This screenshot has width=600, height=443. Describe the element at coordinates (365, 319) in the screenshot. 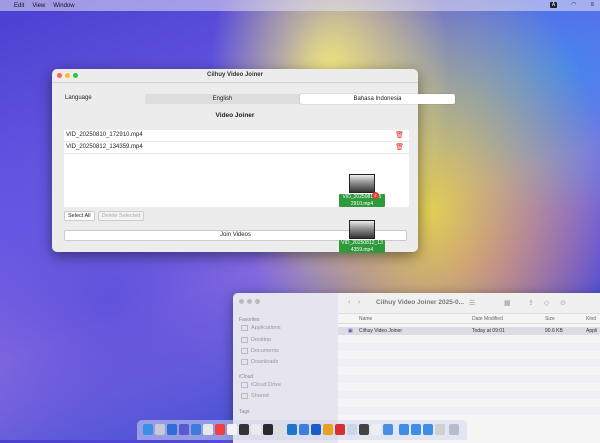

I see `column-name: Name` at that location.